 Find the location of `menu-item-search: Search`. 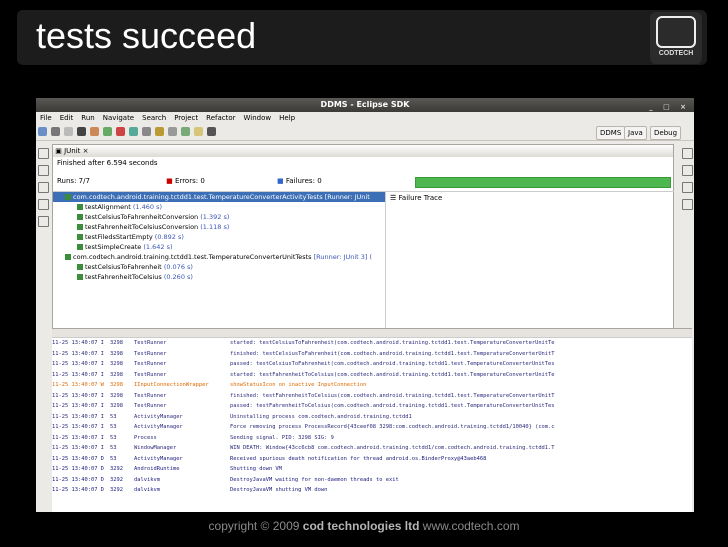

menu-item-search: Search is located at coordinates (154, 118).